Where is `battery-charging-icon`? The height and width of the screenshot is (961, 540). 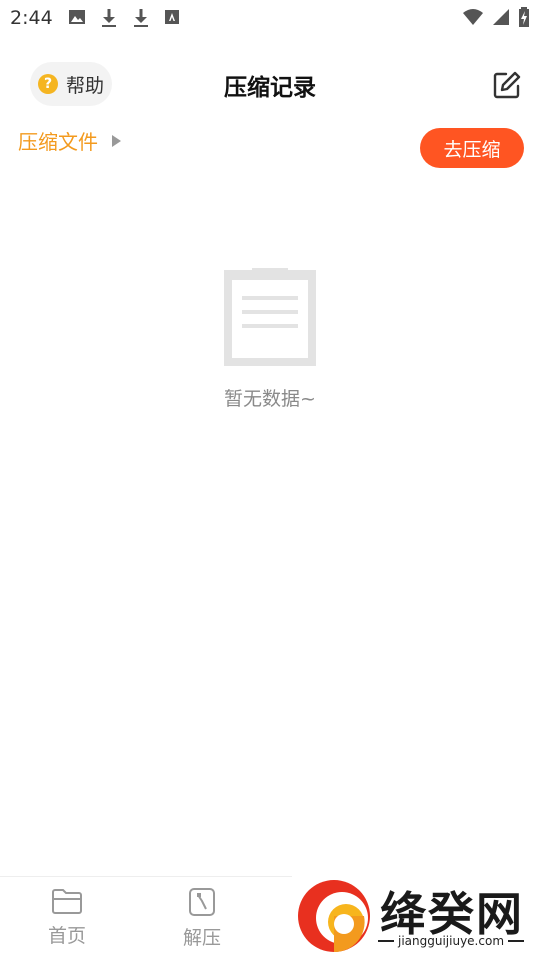 battery-charging-icon is located at coordinates (524, 17).